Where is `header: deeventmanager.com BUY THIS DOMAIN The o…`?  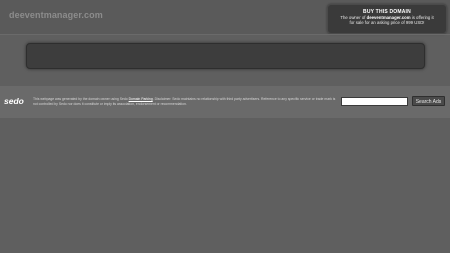 header: deeventmanager.com BUY THIS DOMAIN The o… is located at coordinates (225, 17).